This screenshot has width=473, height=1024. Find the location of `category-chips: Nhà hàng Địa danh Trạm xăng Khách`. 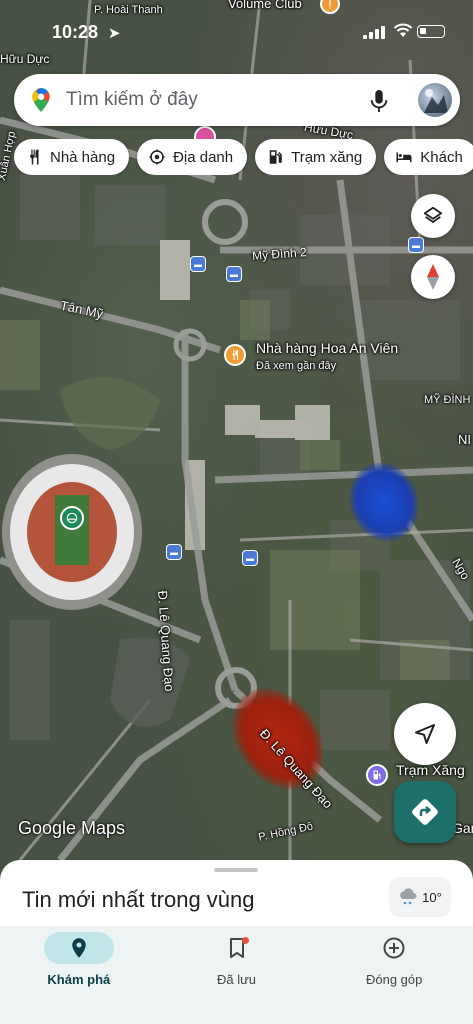

category-chips: Nhà hàng Địa danh Trạm xăng Khách is located at coordinates (243, 157).